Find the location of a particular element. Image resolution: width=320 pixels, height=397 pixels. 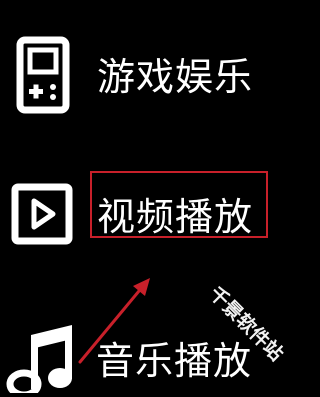

menu-item-label-games: 游戏娱乐 is located at coordinates (175, 77).